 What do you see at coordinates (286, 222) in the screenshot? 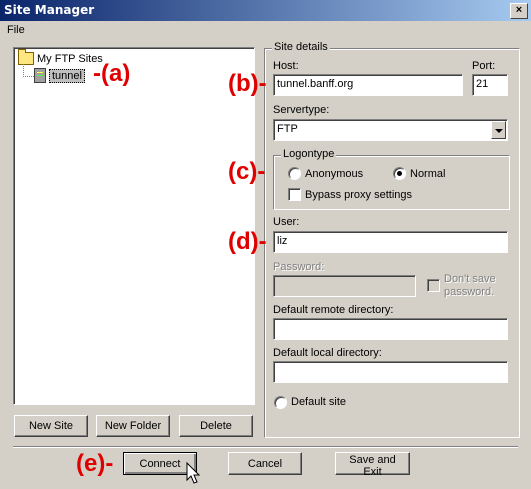
I see `user-label: User:` at bounding box center [286, 222].